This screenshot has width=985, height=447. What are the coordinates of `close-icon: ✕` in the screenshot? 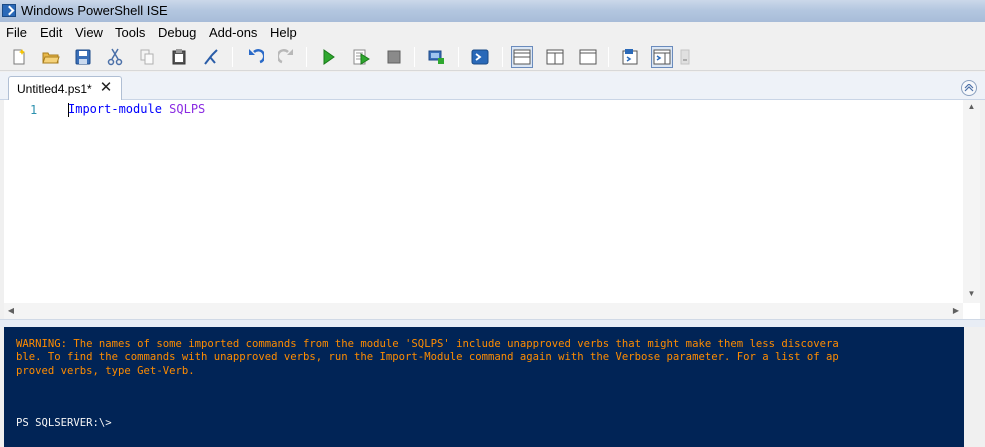 It's located at (106, 88).